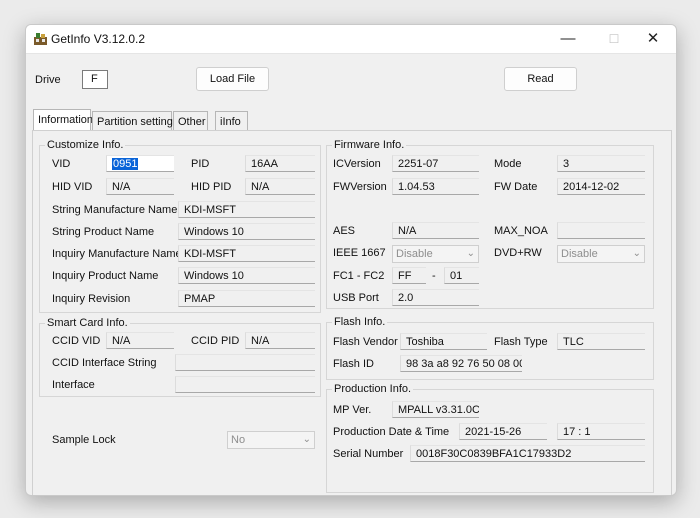  Describe the element at coordinates (271, 440) in the screenshot. I see `sample-lock-select: No ⌄` at that location.